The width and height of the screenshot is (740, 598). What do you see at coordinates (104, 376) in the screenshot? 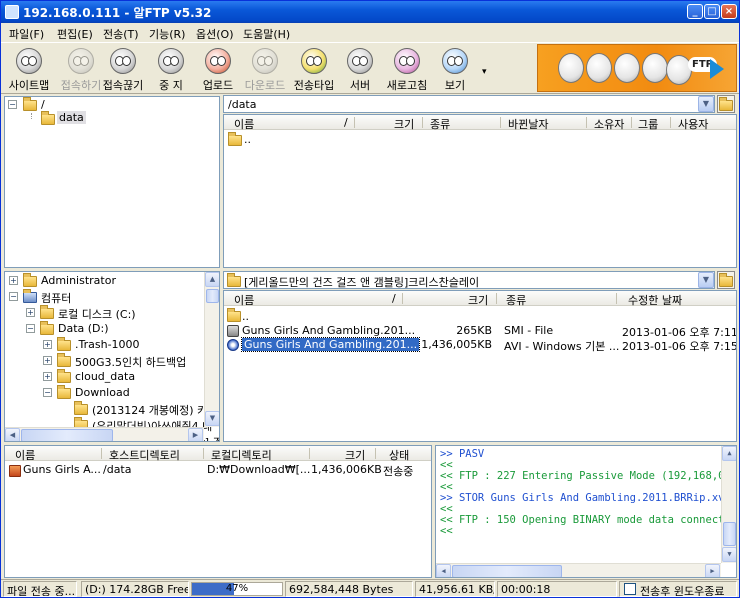
I see `tree-item: + cloud_data` at bounding box center [104, 376].